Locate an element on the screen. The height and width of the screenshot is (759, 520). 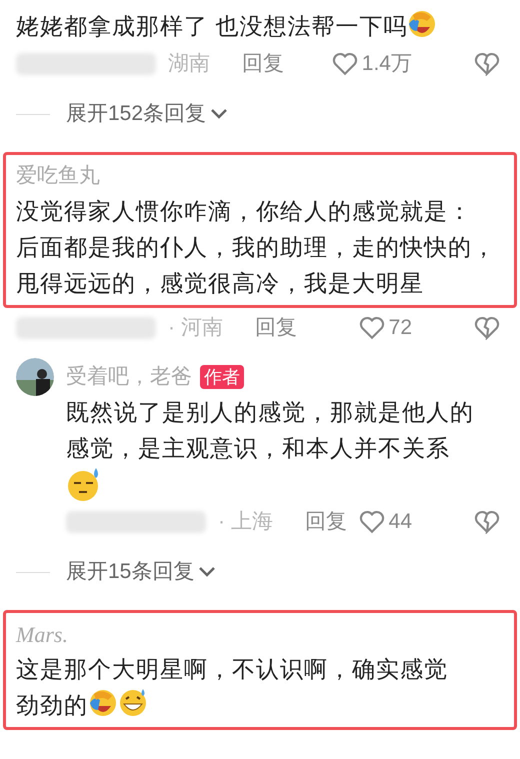
comment-text: 既然说了是别人的感觉，那就是他人的 感觉，是主观意识，和本人并不关系 is located at coordinates (270, 430).